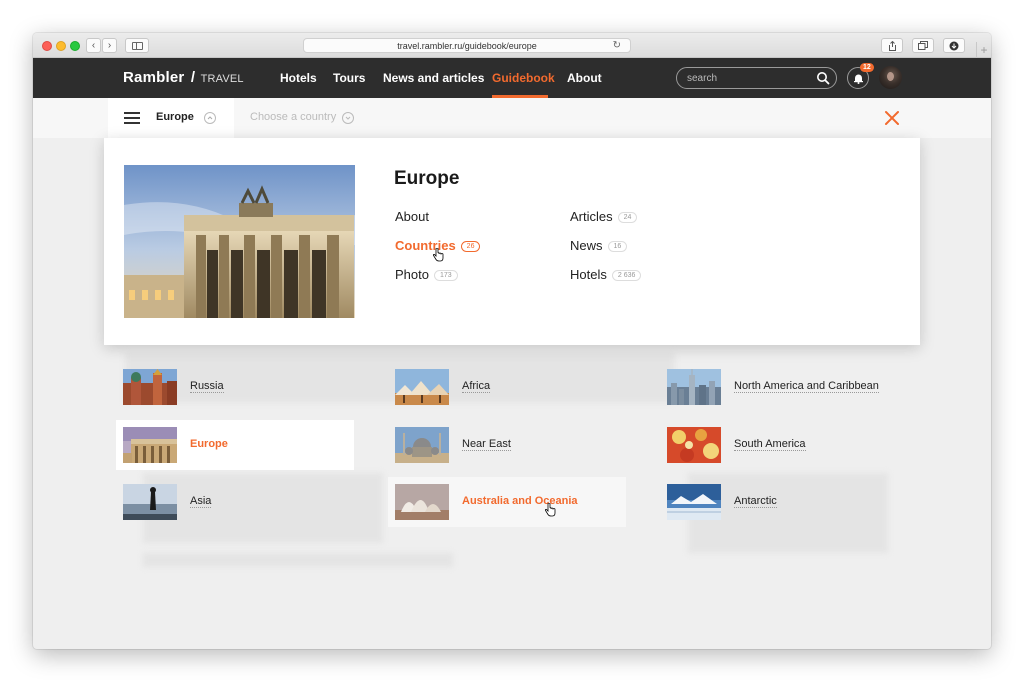 This screenshot has width=1024, height=682. Describe the element at coordinates (588, 274) in the screenshot. I see `link-label: Hotels` at that location.